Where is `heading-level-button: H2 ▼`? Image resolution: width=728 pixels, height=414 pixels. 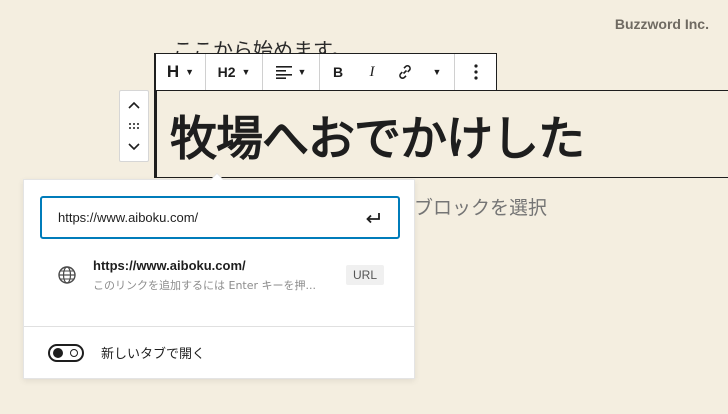 heading-level-button: H2 ▼ is located at coordinates (234, 72).